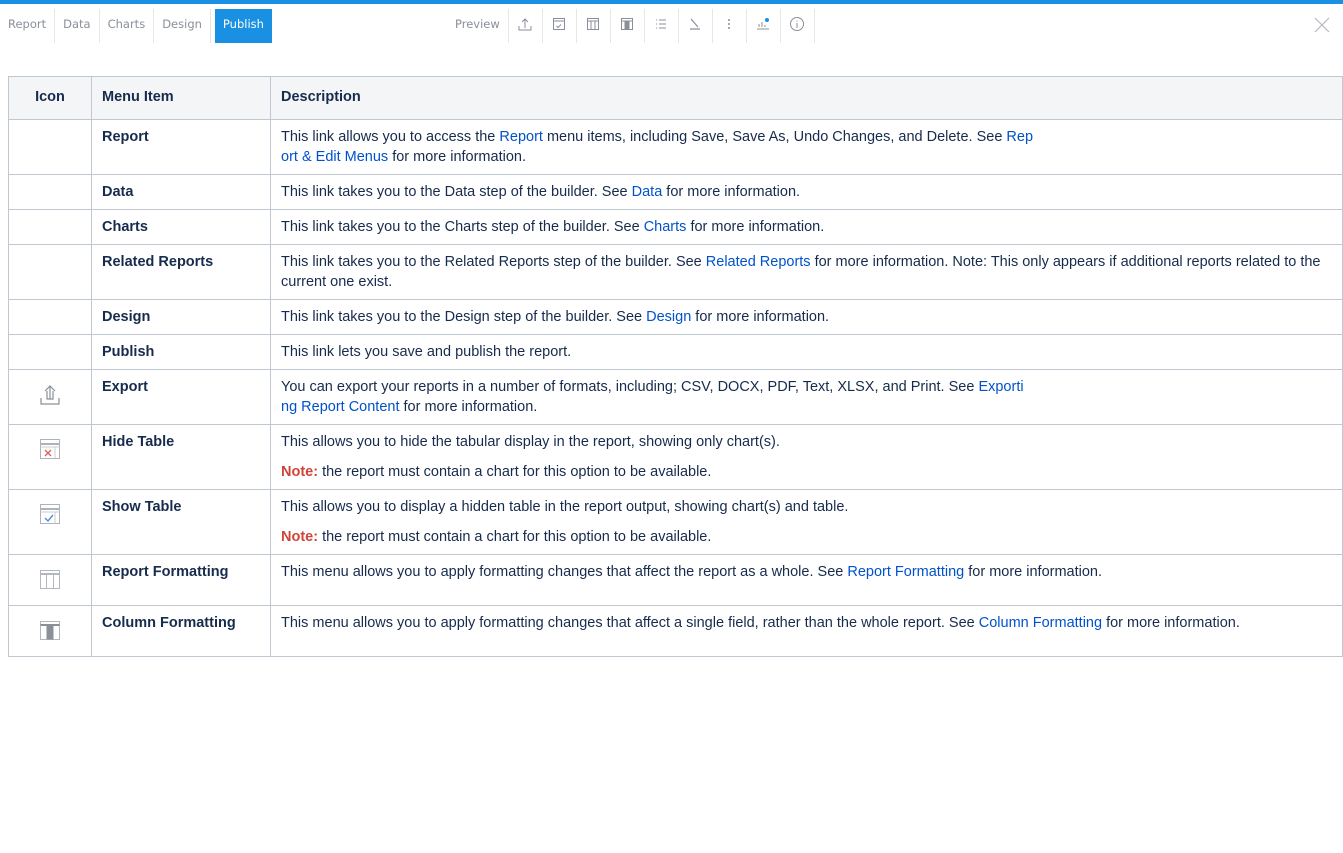  I want to click on row-menu-item: Report, so click(181, 147).